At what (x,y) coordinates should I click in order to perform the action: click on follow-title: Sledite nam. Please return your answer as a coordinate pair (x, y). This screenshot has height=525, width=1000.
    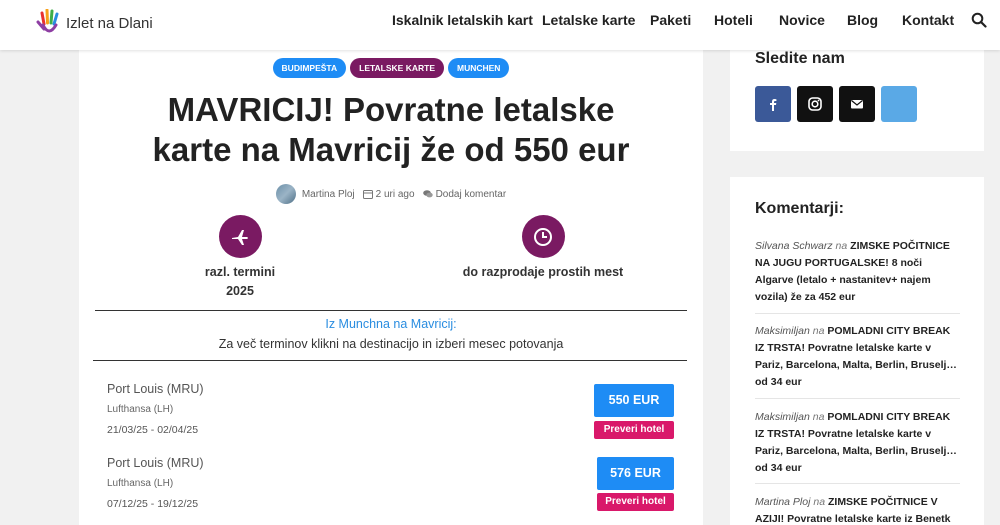
    Looking at the image, I should click on (800, 58).